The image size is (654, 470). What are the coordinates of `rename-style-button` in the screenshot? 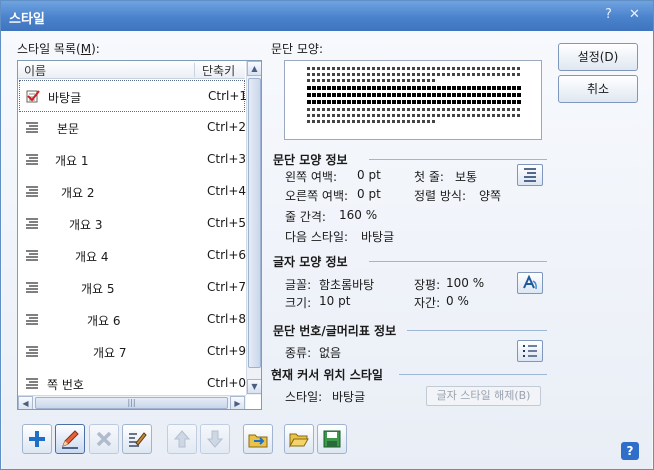 It's located at (137, 439).